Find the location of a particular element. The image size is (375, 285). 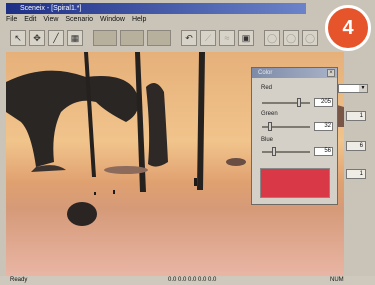

side-dropdown: ▼ is located at coordinates (353, 88).